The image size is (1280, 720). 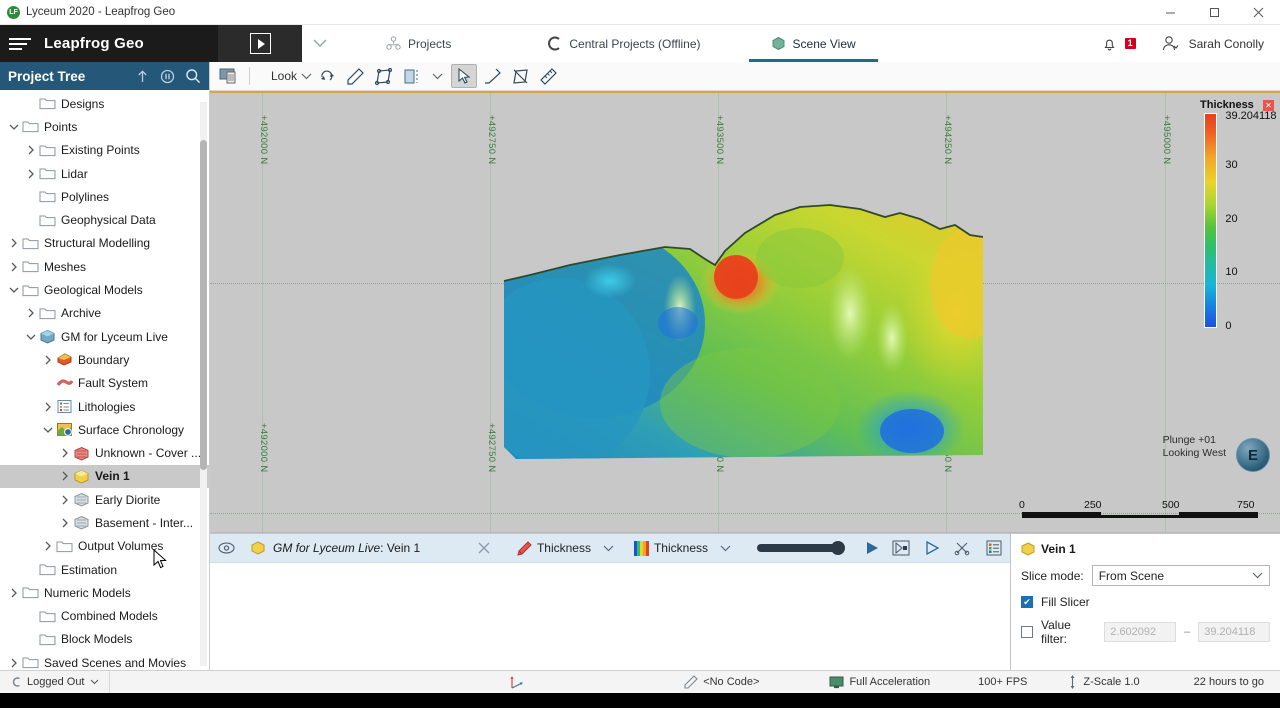 What do you see at coordinates (104, 266) in the screenshot?
I see `tree-item-meshes: Meshes` at bounding box center [104, 266].